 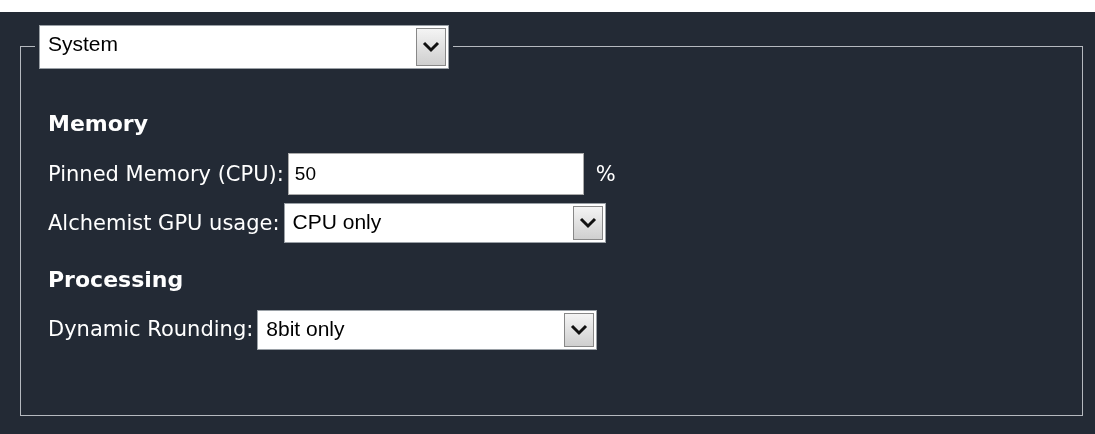 I want to click on dropdown: 8bit only, so click(x=427, y=329).